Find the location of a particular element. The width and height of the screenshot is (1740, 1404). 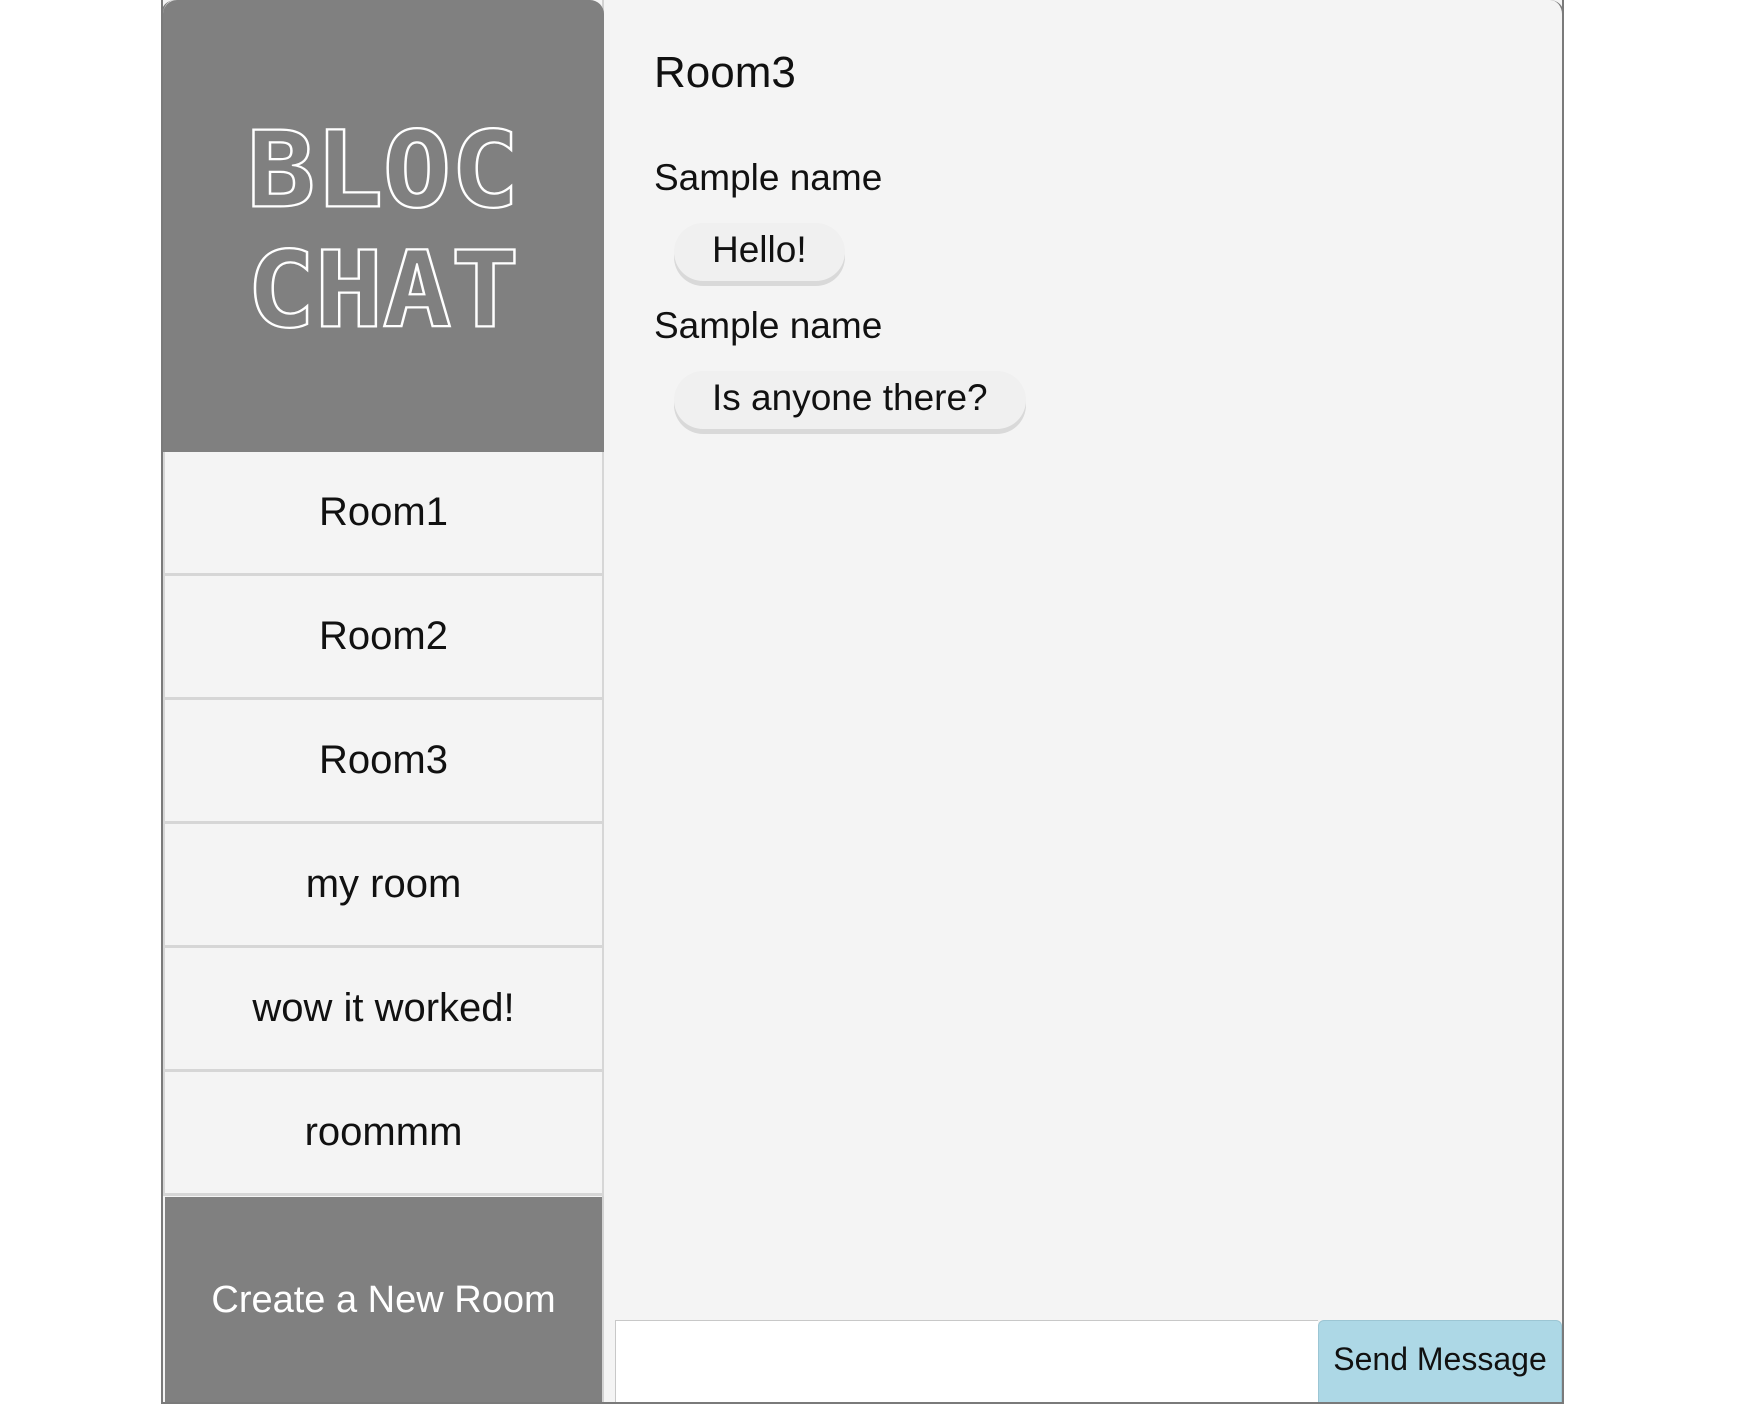

logo: BLOC BLOC CHAT CHAT is located at coordinates (383, 226).